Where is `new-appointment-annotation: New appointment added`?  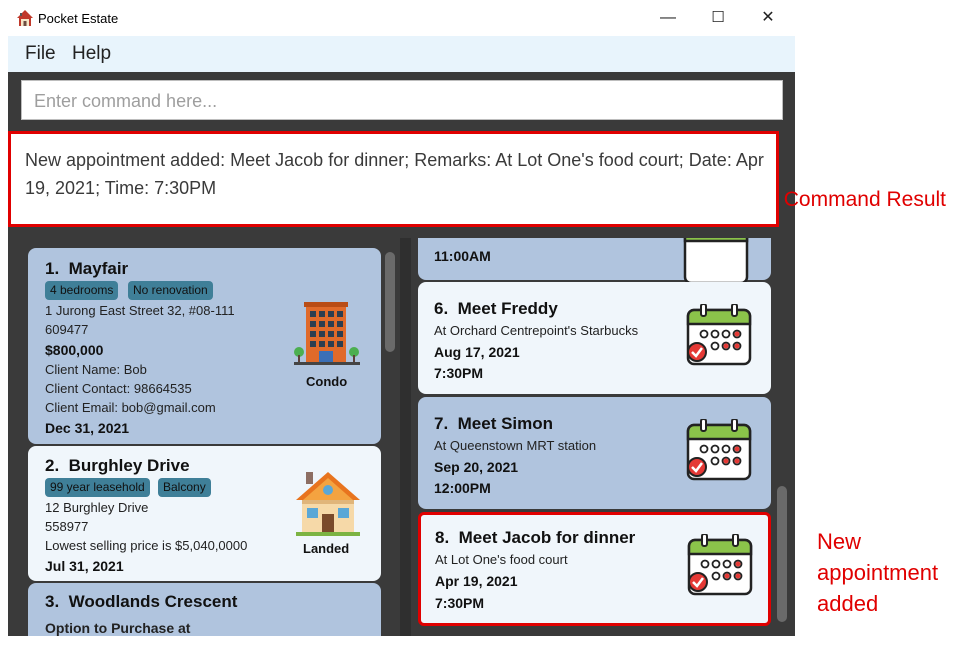 new-appointment-annotation: New appointment added is located at coordinates (877, 572).